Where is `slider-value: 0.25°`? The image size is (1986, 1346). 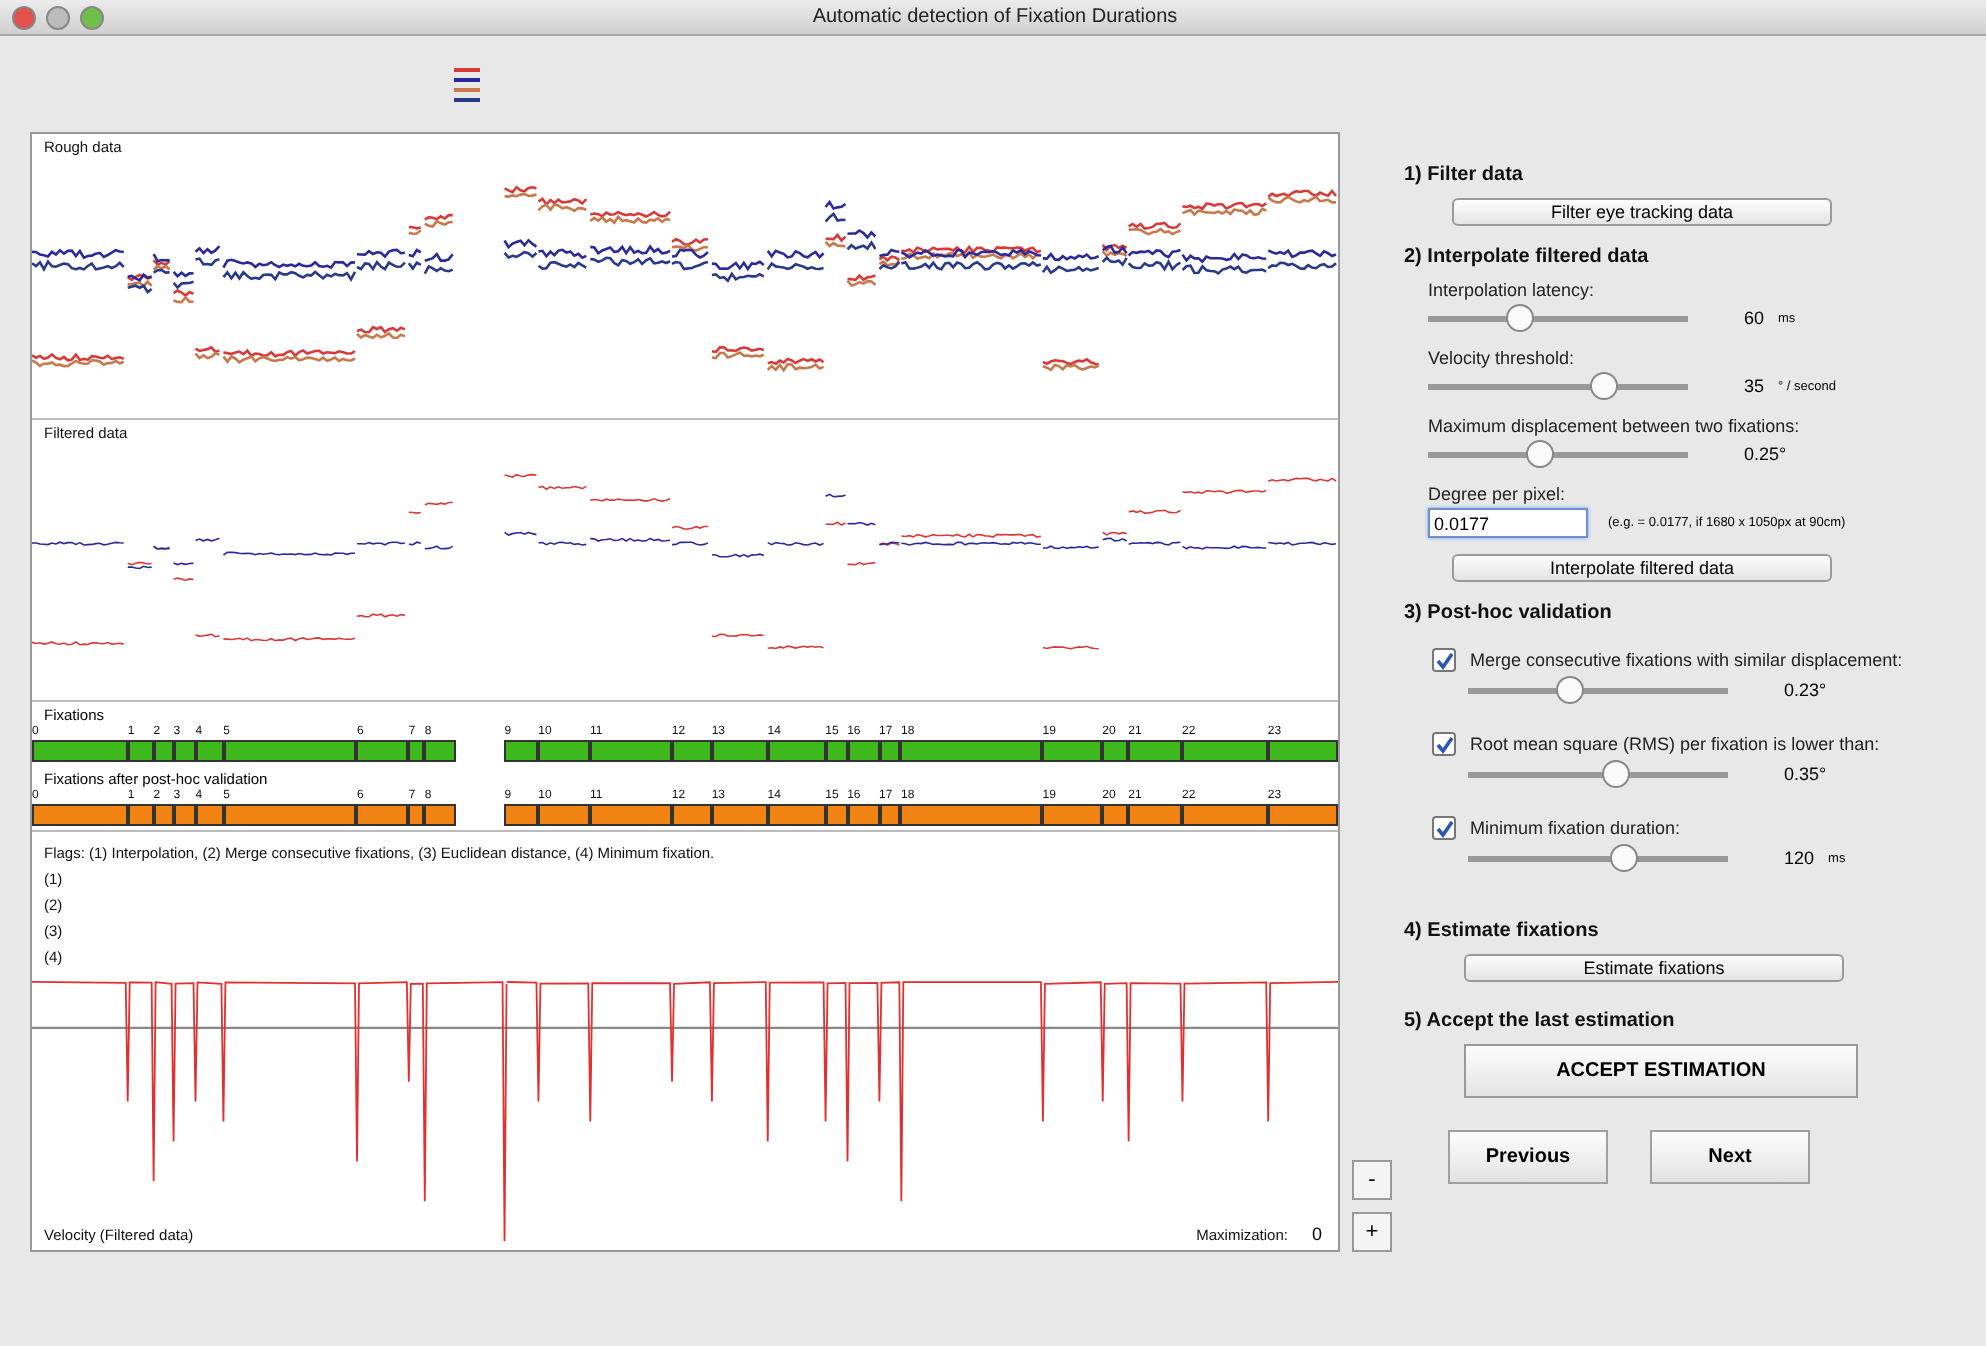
slider-value: 0.25° is located at coordinates (1765, 454).